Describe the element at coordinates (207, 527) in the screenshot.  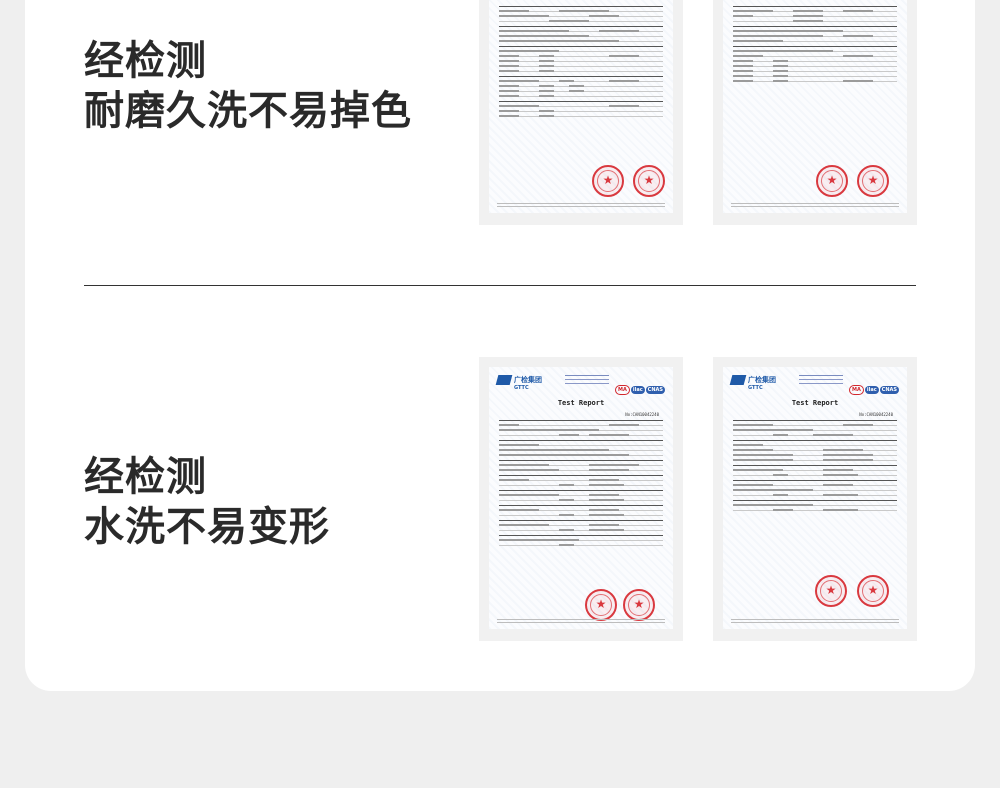
I see `heading-line-2: 水洗不易变形` at that location.